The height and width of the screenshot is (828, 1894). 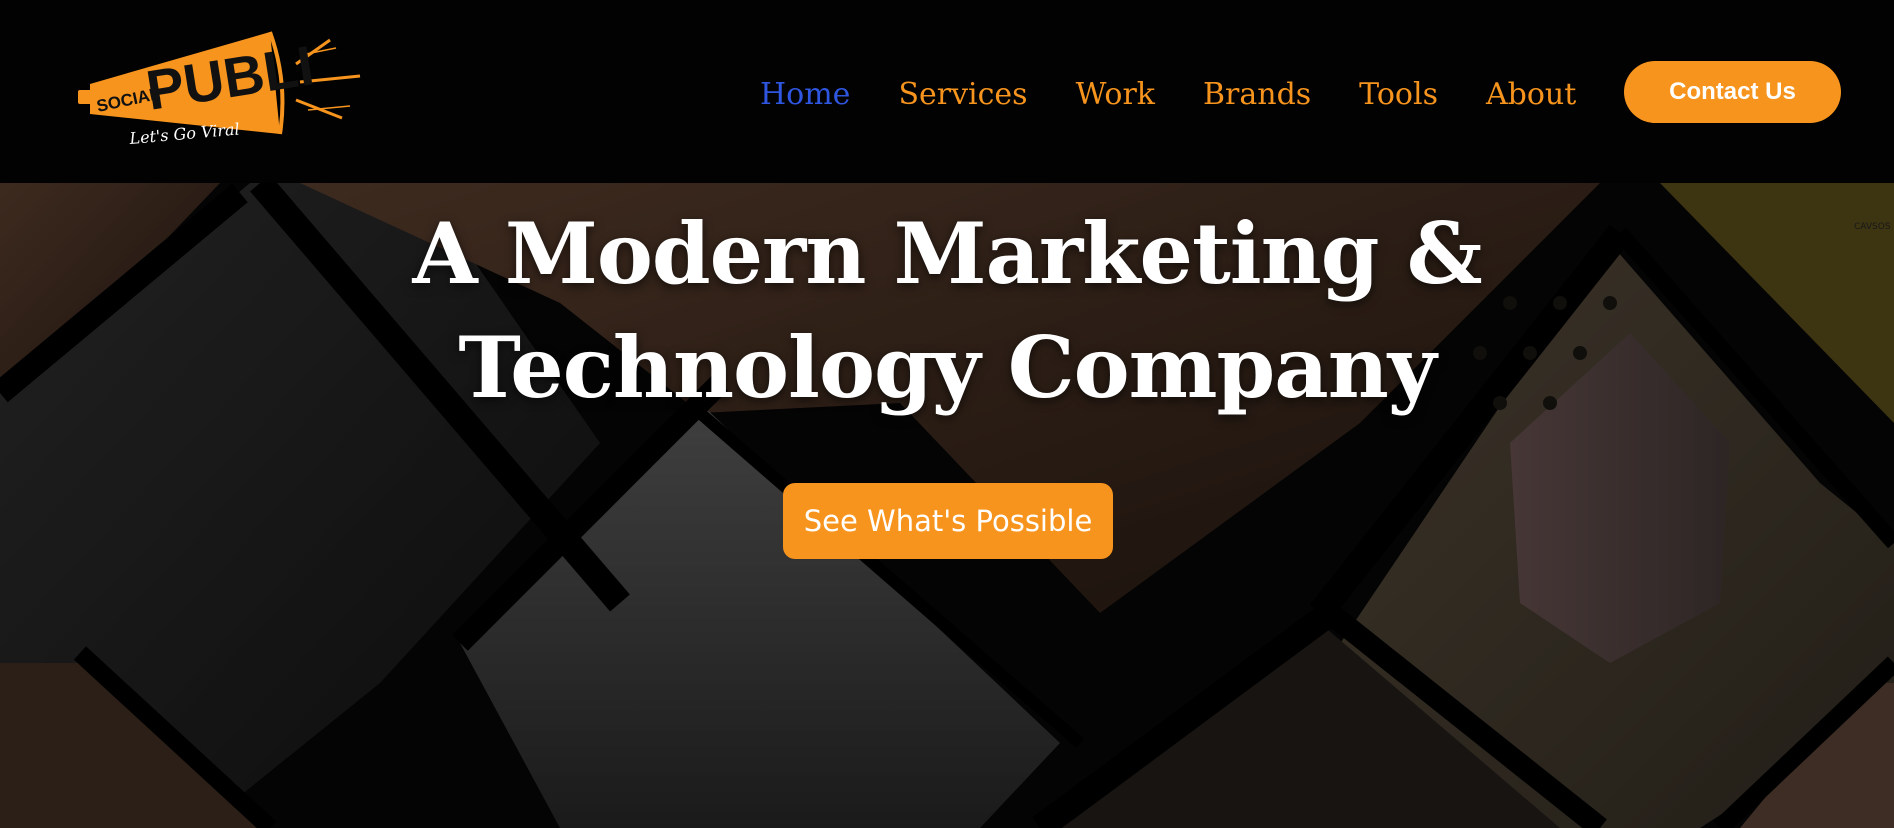 What do you see at coordinates (184, 133) in the screenshot?
I see `logo-tagline: Let's Go Viral` at bounding box center [184, 133].